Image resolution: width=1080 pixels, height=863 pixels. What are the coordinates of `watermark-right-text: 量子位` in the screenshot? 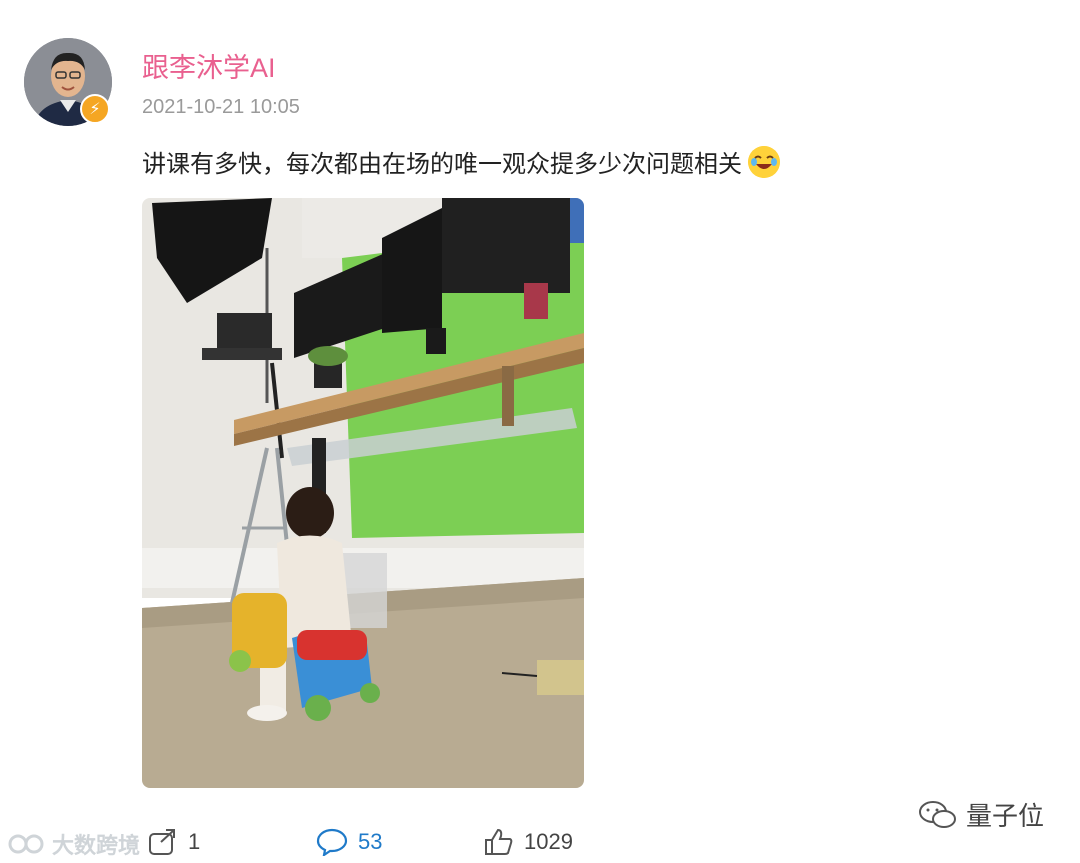 It's located at (1004, 816).